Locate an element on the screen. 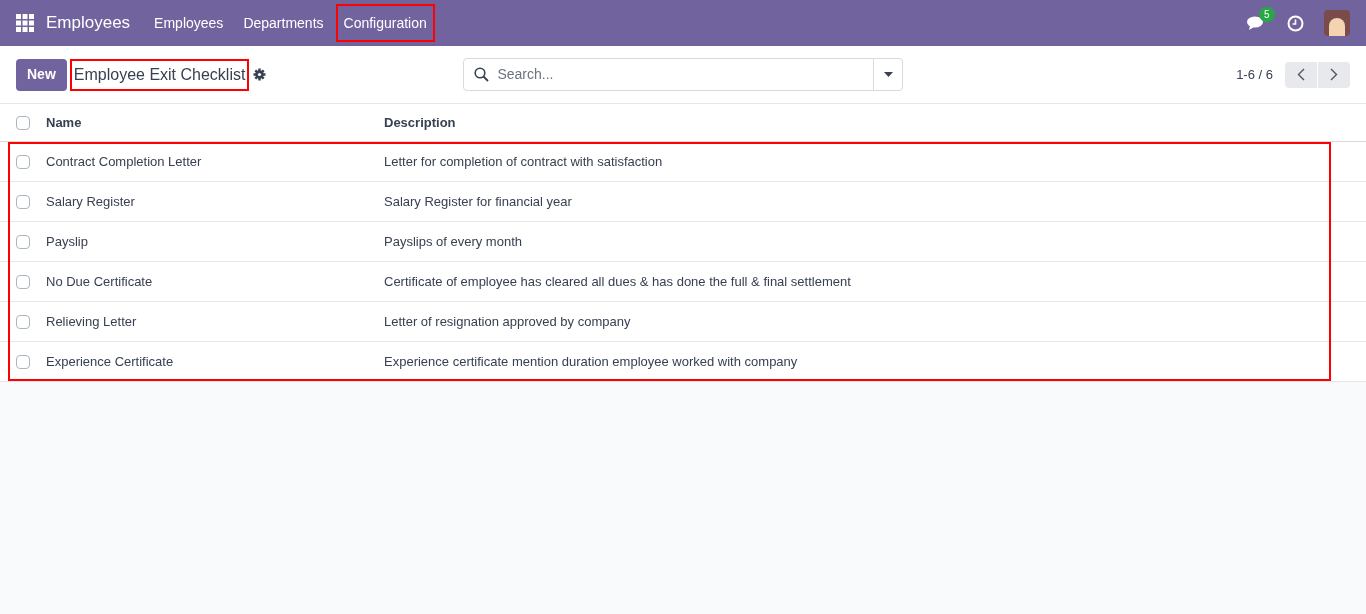 Image resolution: width=1366 pixels, height=614 pixels. name-cell-text: Salary Register is located at coordinates (91, 201).